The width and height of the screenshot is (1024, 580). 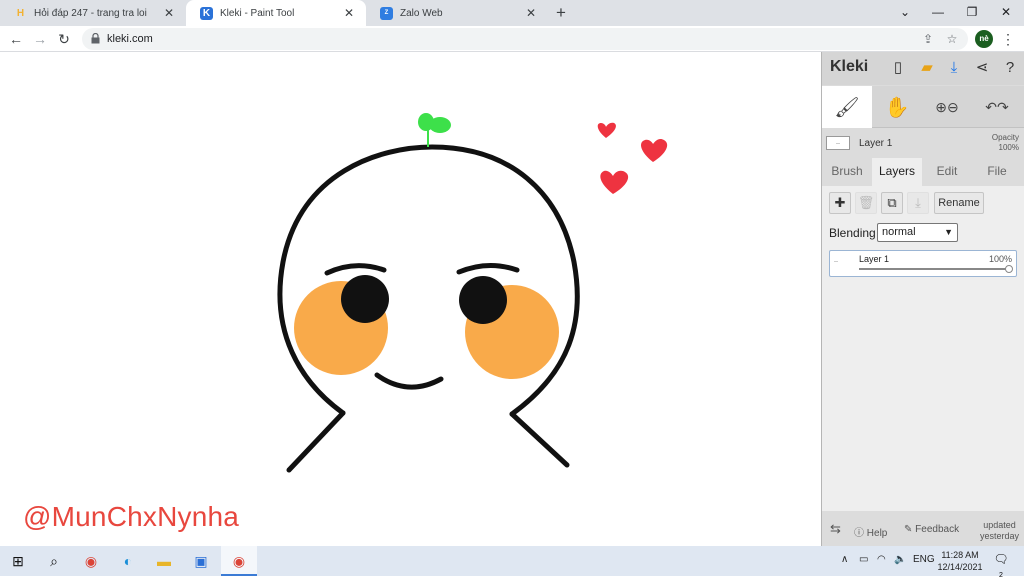 What do you see at coordinates (835, 529) in the screenshot?
I see `swap-sides-icon: ⇆` at bounding box center [835, 529].